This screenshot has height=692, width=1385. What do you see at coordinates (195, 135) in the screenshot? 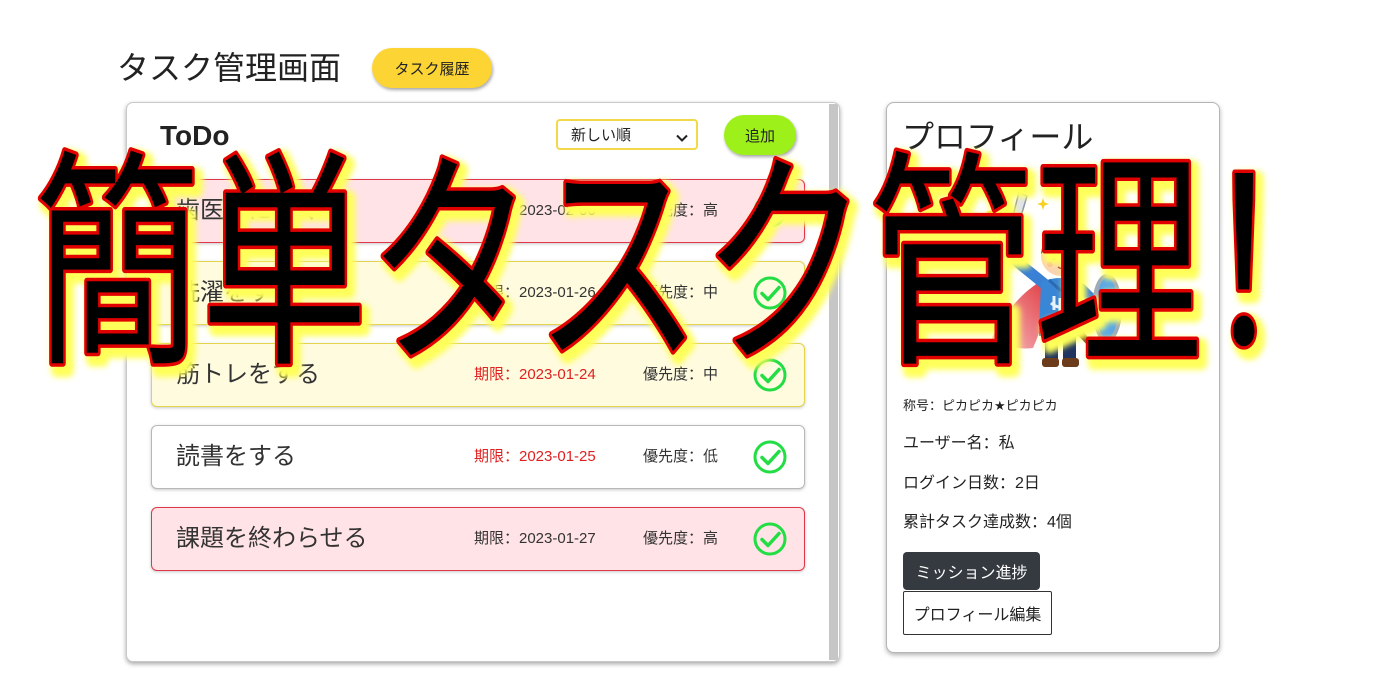
I see `todo-heading: ToDo` at bounding box center [195, 135].